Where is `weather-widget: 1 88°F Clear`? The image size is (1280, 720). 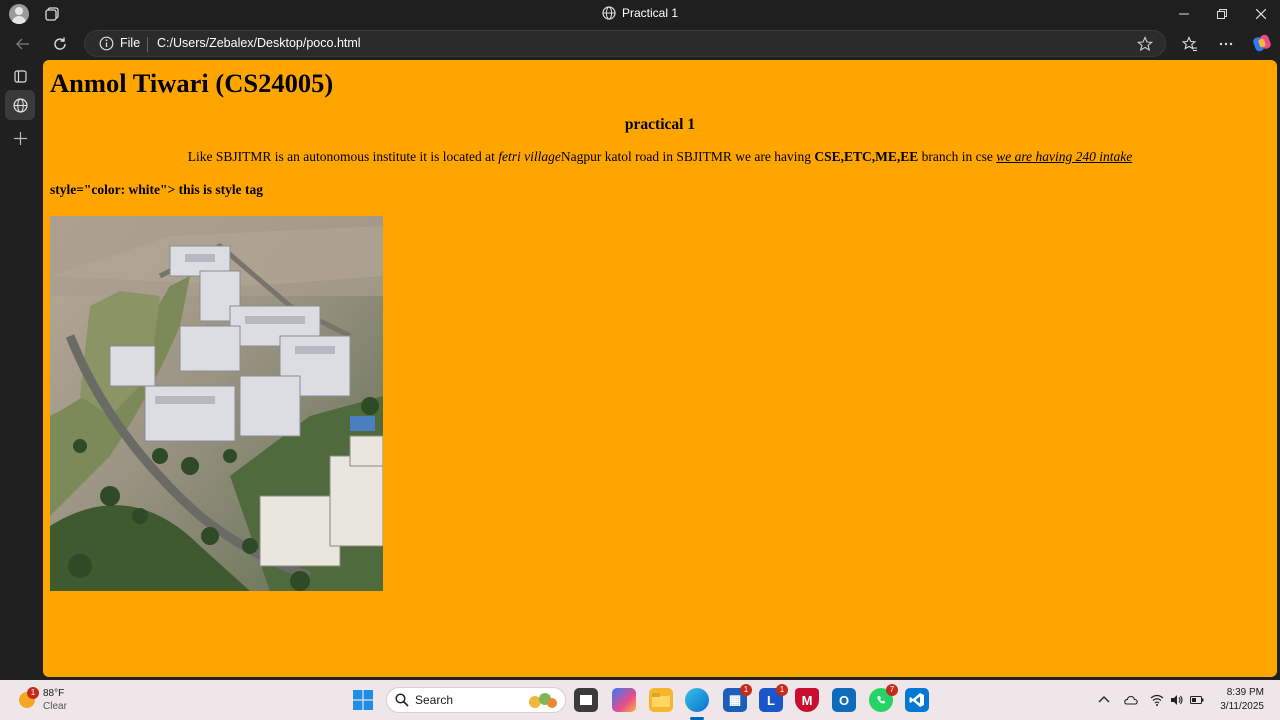 weather-widget: 1 88°F Clear is located at coordinates (64, 701).